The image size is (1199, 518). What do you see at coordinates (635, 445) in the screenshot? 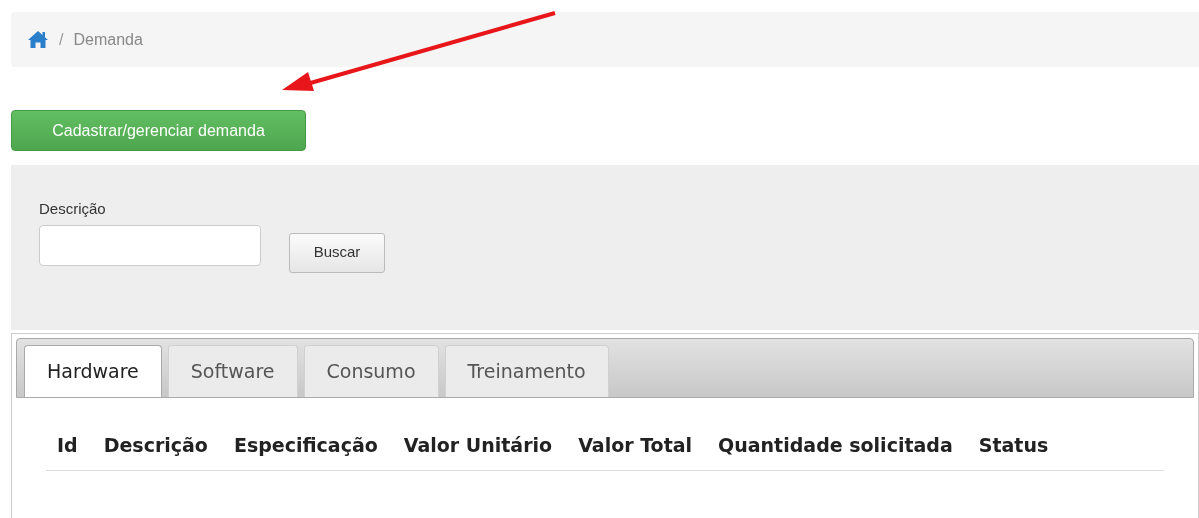
I see `column-header: Valor Total` at bounding box center [635, 445].